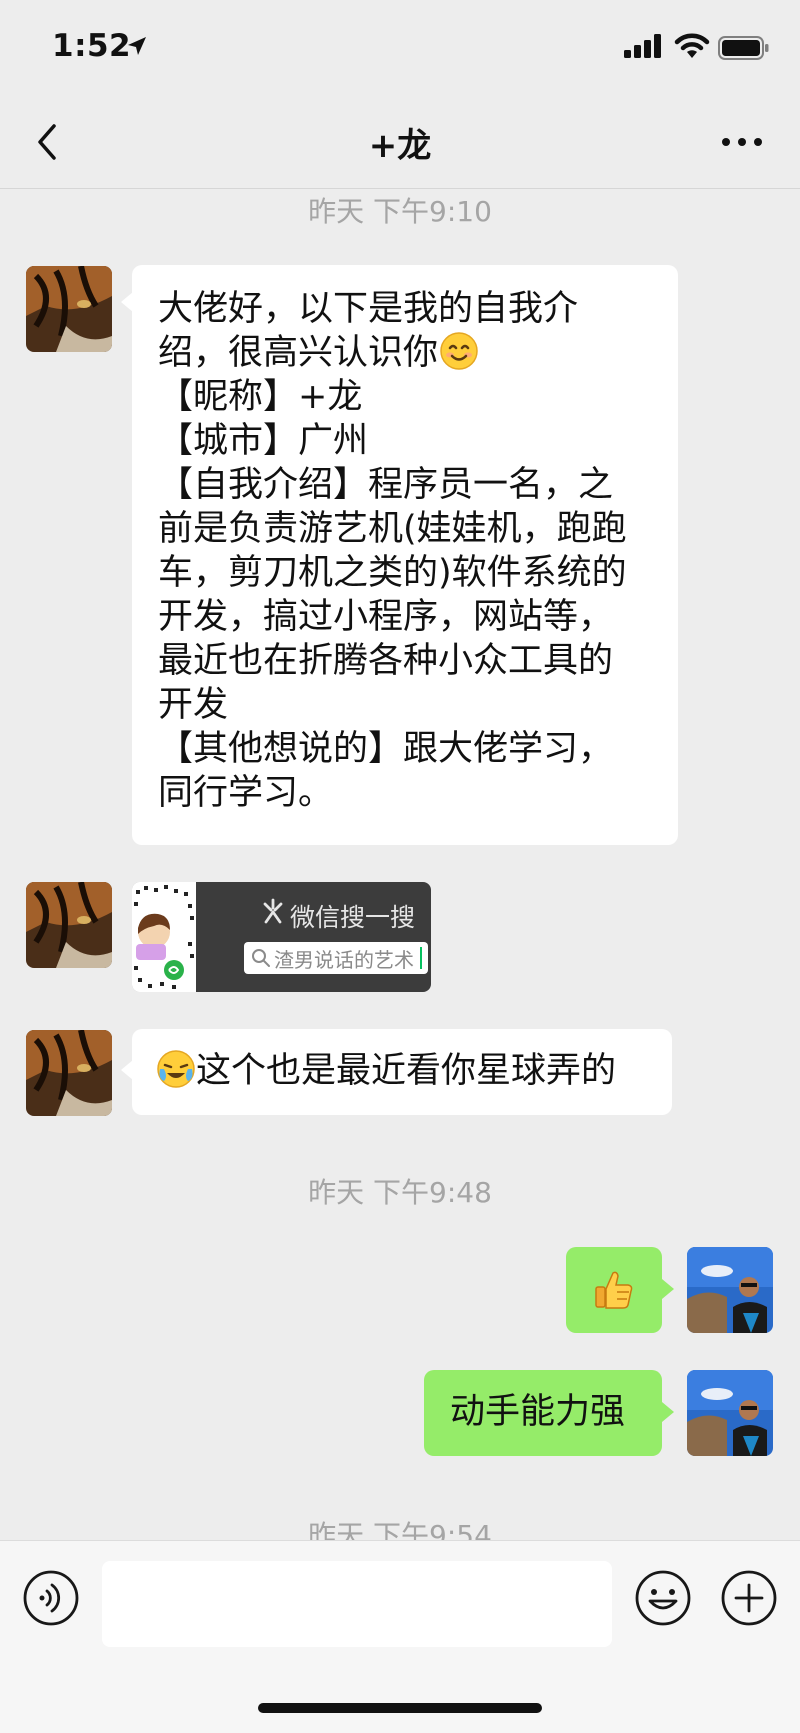  What do you see at coordinates (92, 46) in the screenshot?
I see `status-time: 1:52` at bounding box center [92, 46].